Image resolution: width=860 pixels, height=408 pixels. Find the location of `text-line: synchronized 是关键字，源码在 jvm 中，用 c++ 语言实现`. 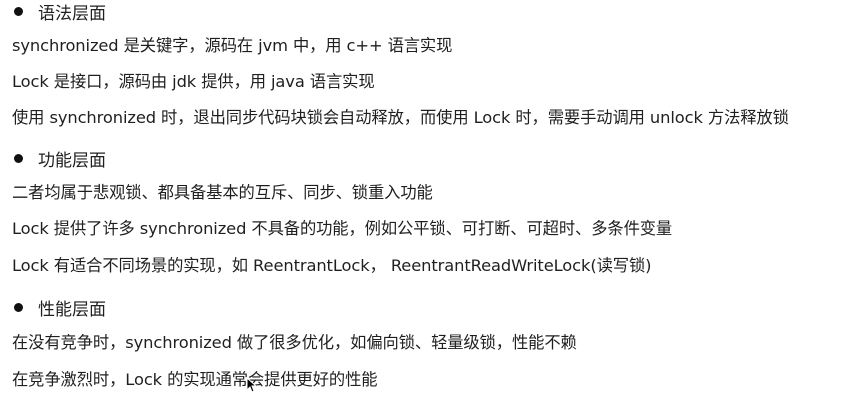

text-line: synchronized 是关键字，源码在 jvm 中，用 c++ 语言实现 is located at coordinates (232, 45).